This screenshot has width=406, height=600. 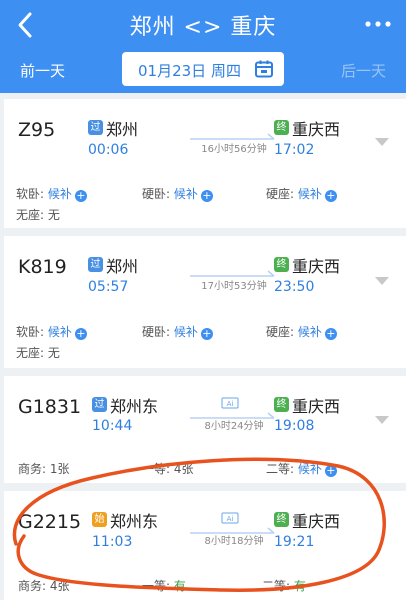 What do you see at coordinates (284, 585) in the screenshot?
I see `seat-second-class: 二等: 有` at bounding box center [284, 585].